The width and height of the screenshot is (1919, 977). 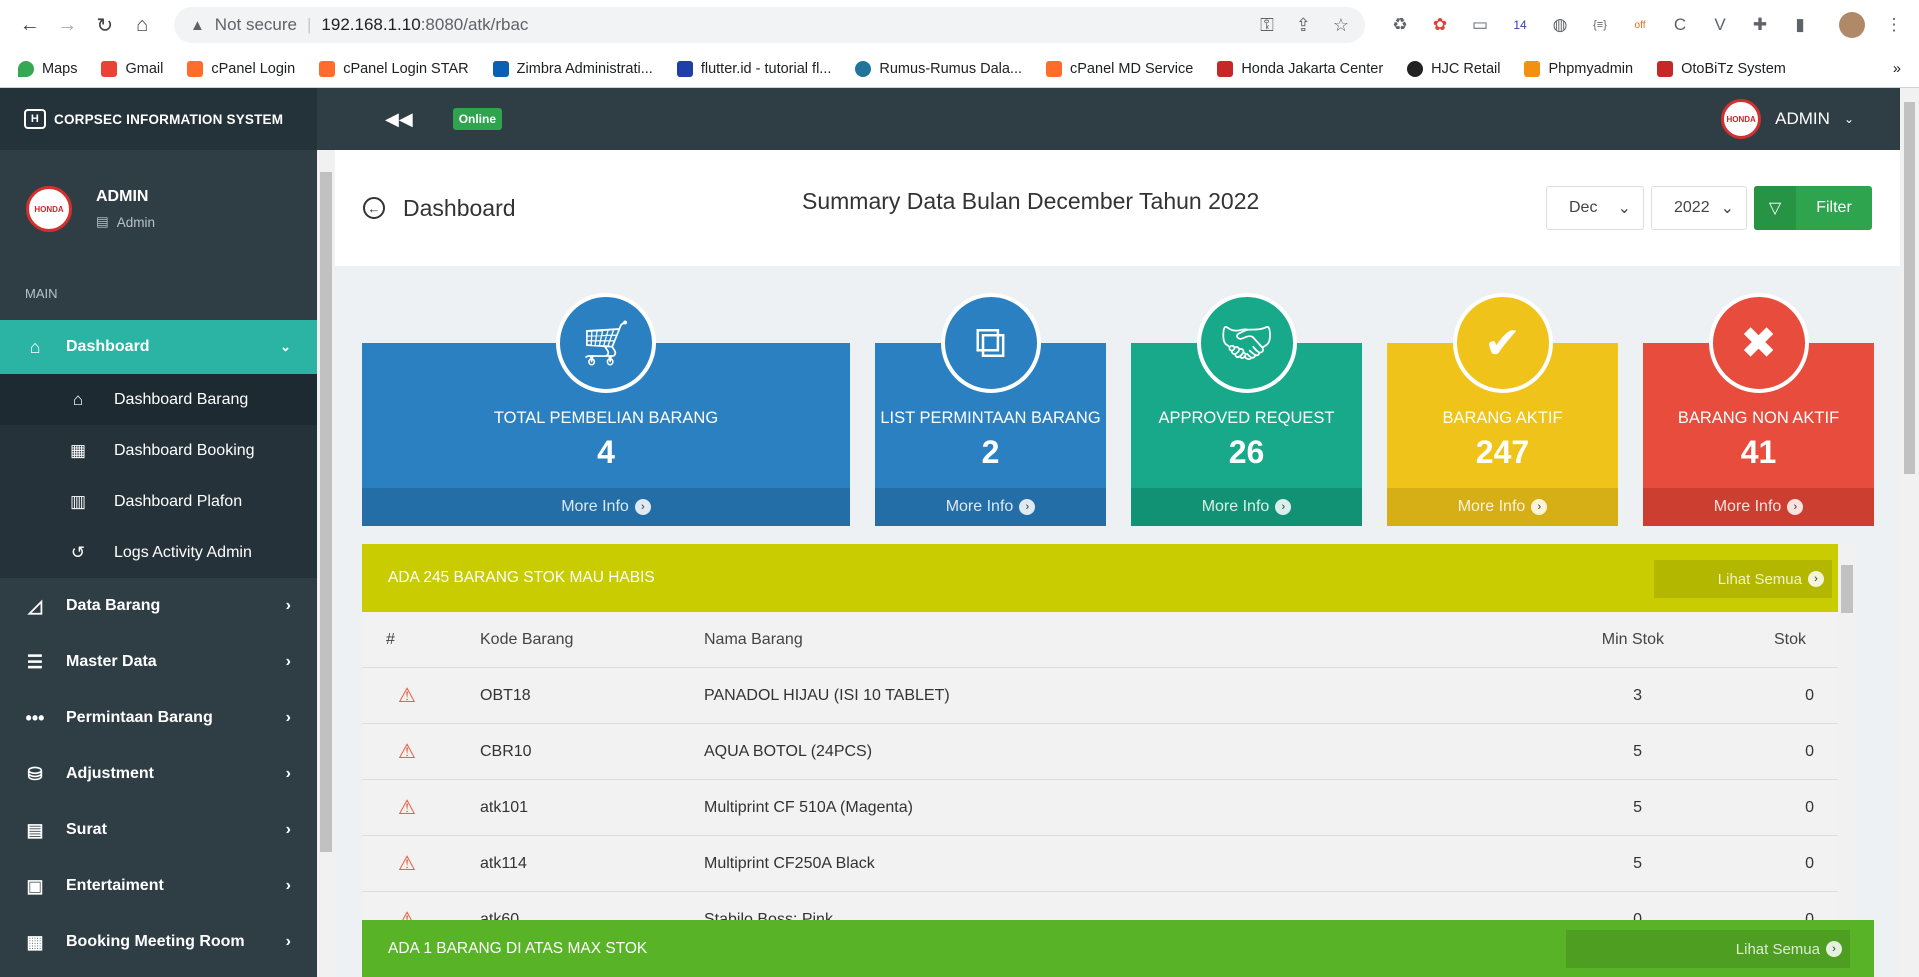 I want to click on month-select: Dec ⌄, so click(x=1595, y=208).